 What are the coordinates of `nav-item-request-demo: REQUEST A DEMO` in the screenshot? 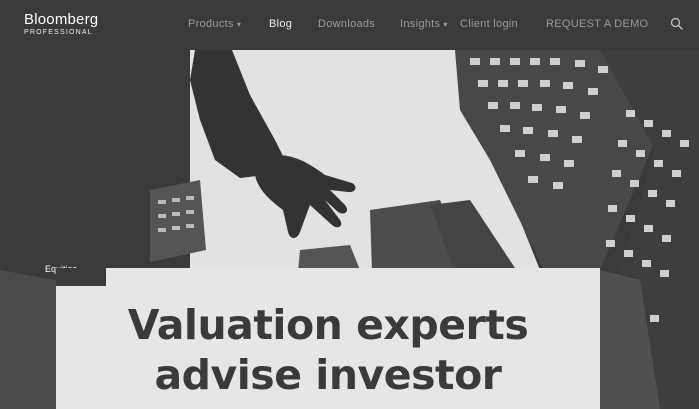 It's located at (597, 24).